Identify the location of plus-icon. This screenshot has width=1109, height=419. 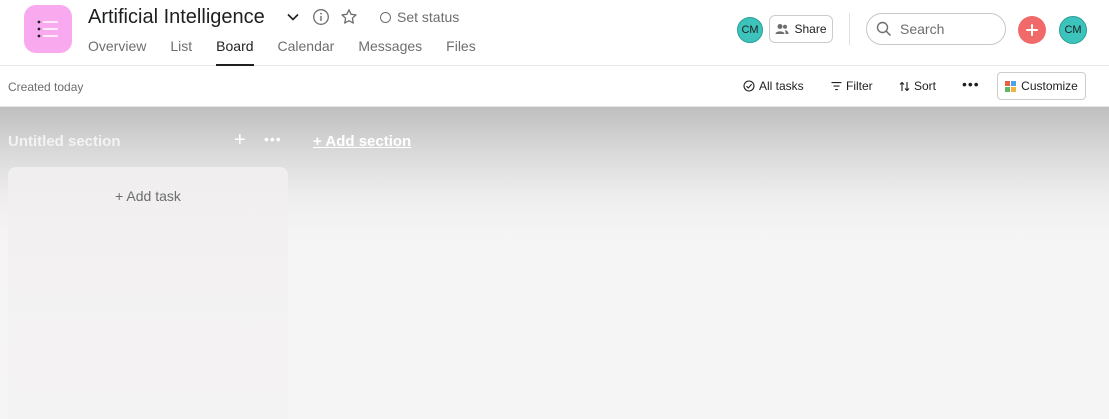
(1032, 30).